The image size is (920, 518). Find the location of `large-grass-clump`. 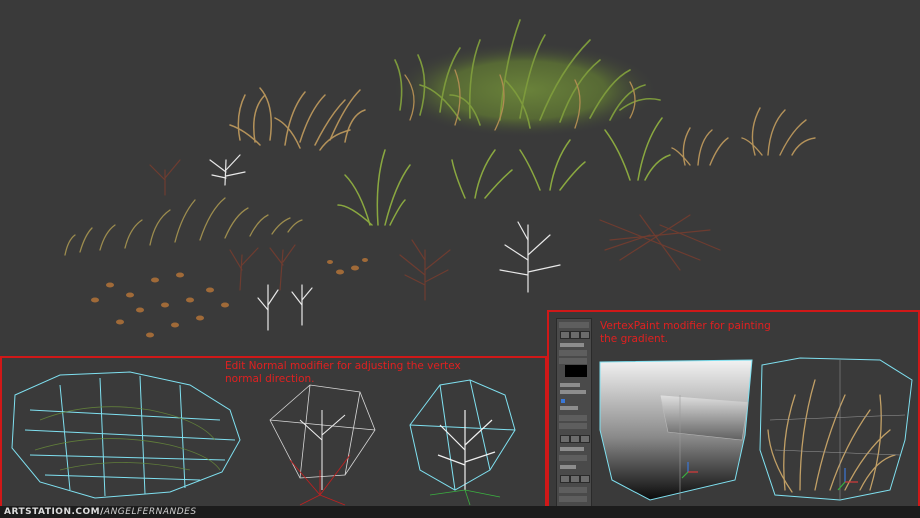

large-grass-clump is located at coordinates (525, 78).